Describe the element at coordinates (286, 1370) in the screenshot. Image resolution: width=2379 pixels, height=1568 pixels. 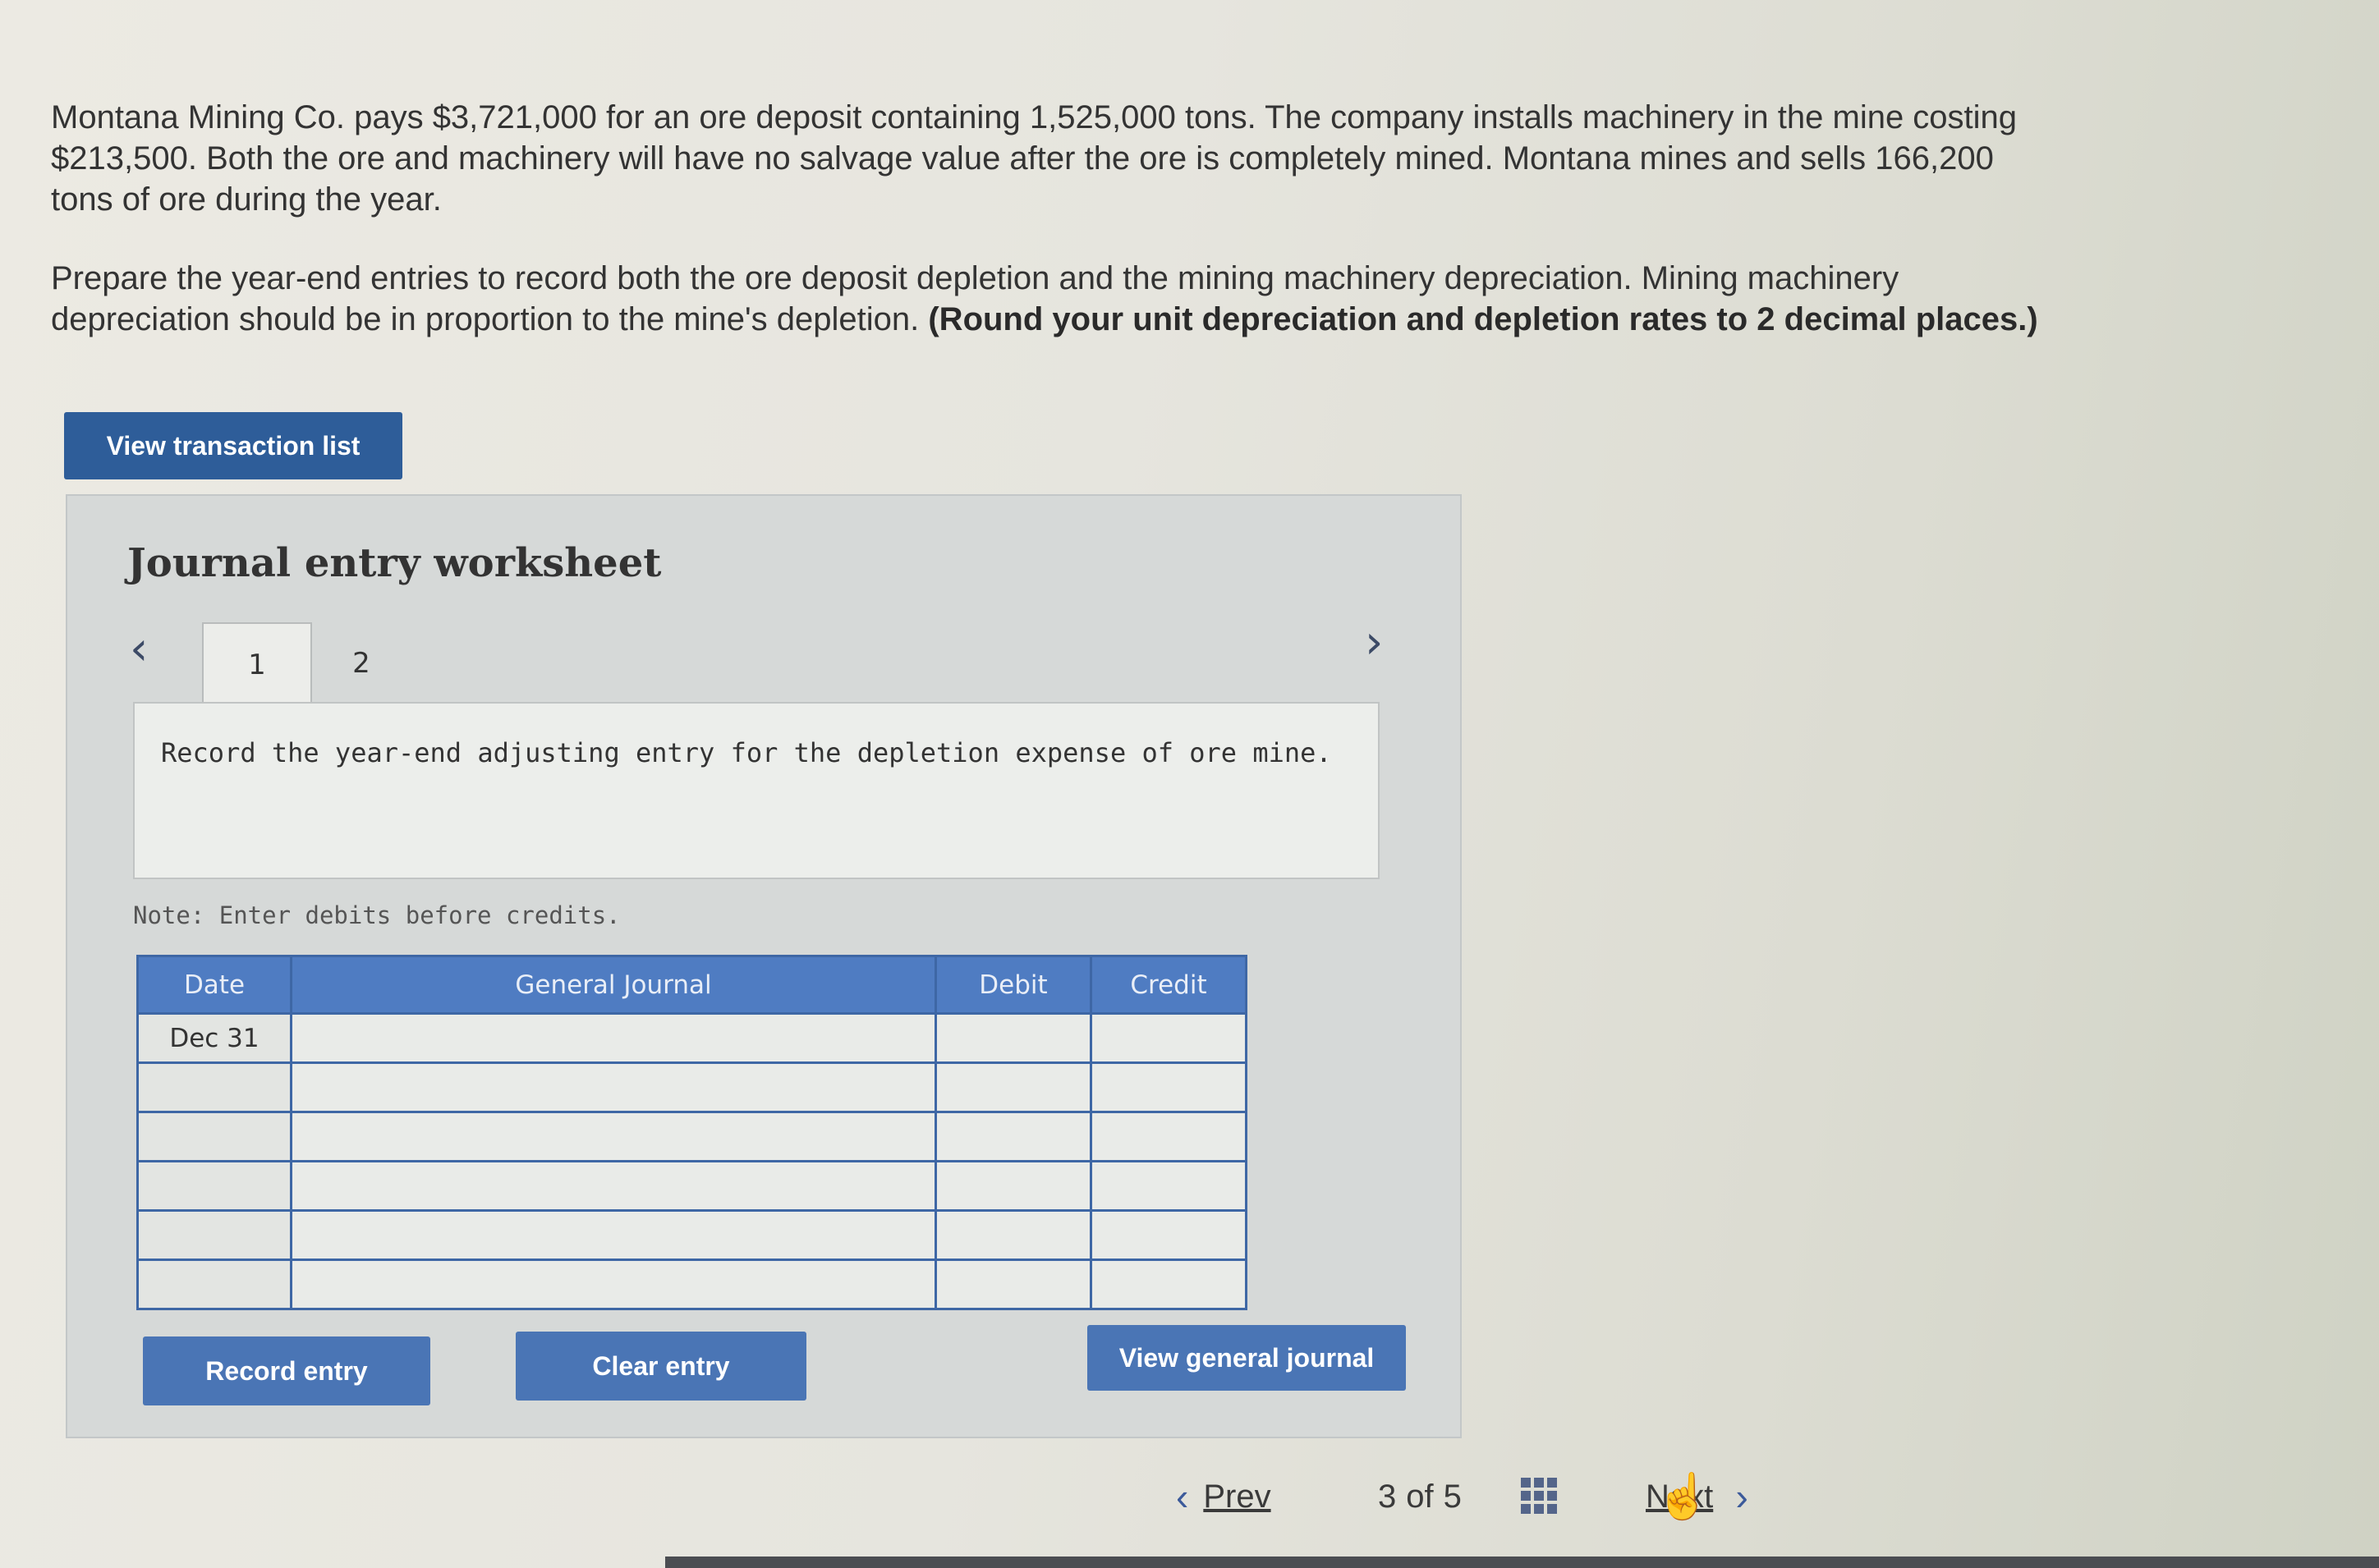
I see `record-entry-button: Record entry` at that location.